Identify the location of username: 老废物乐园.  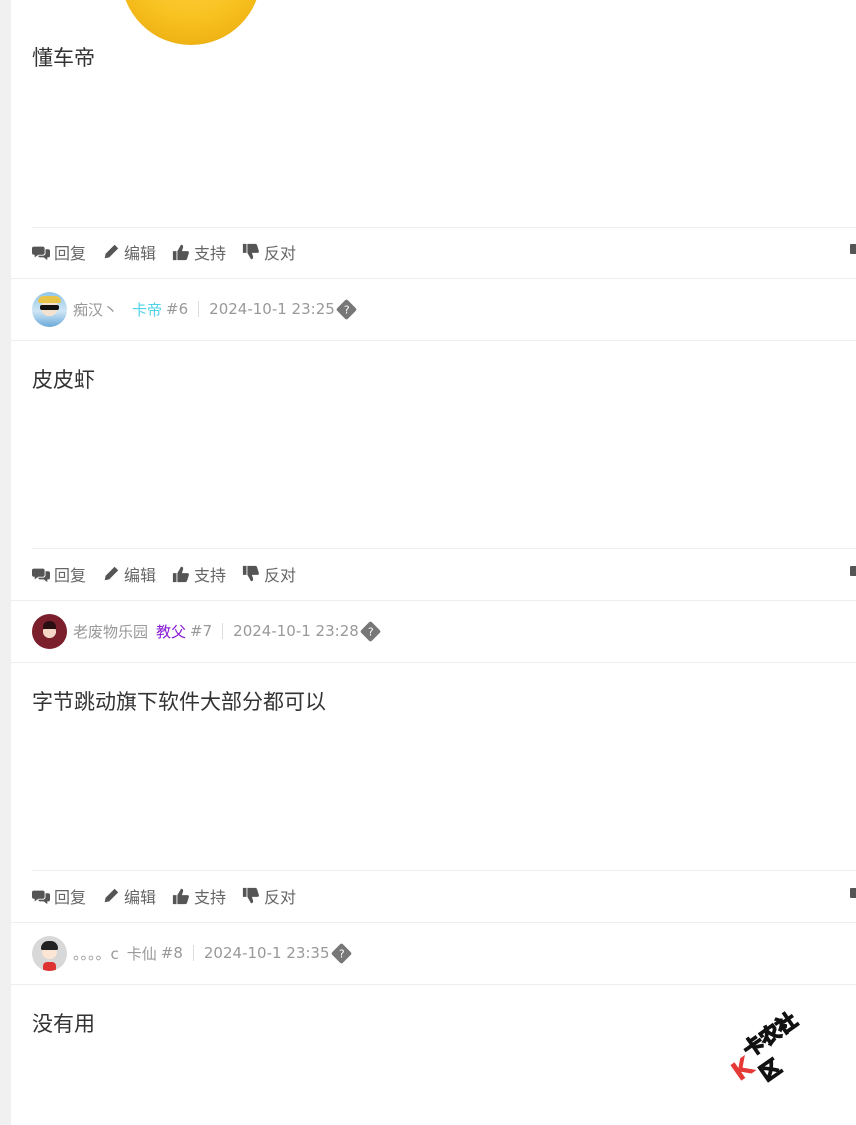
(110, 631).